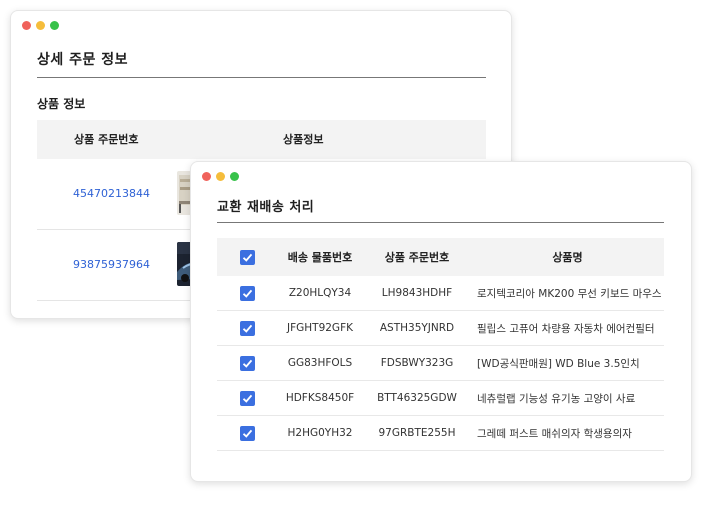  I want to click on order-number: BTT46325GDW, so click(417, 398).